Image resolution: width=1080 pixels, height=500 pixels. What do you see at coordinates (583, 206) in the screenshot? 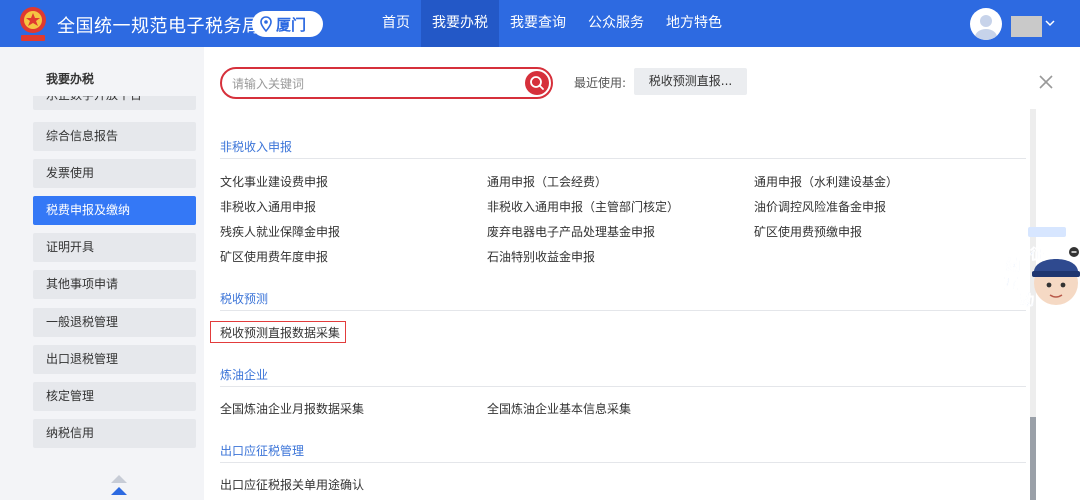
I see `link-nontax-authority: 非税收入通用申报（主管部门核定）` at bounding box center [583, 206].